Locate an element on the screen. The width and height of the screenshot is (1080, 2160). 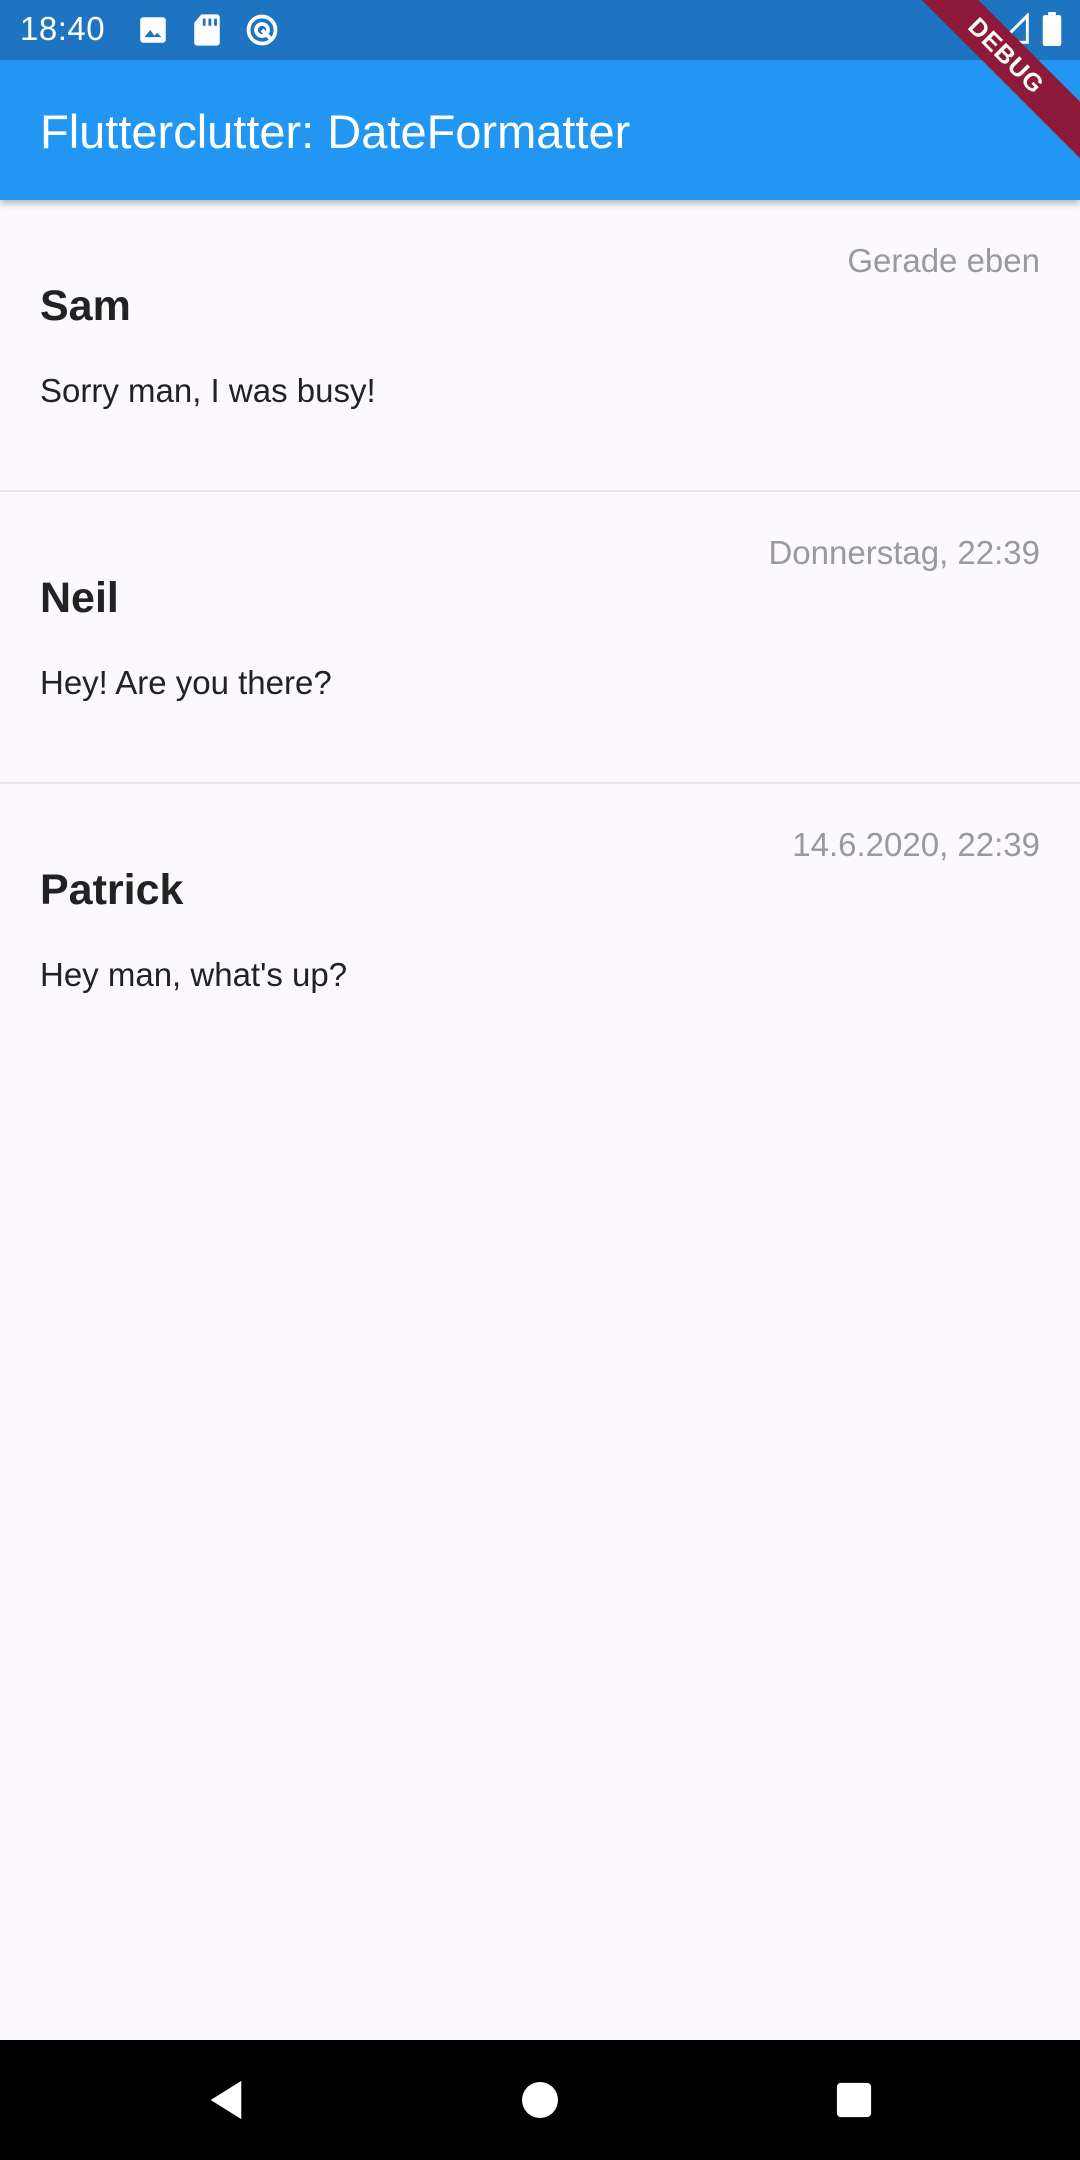
wifi-icon is located at coordinates (968, 31).